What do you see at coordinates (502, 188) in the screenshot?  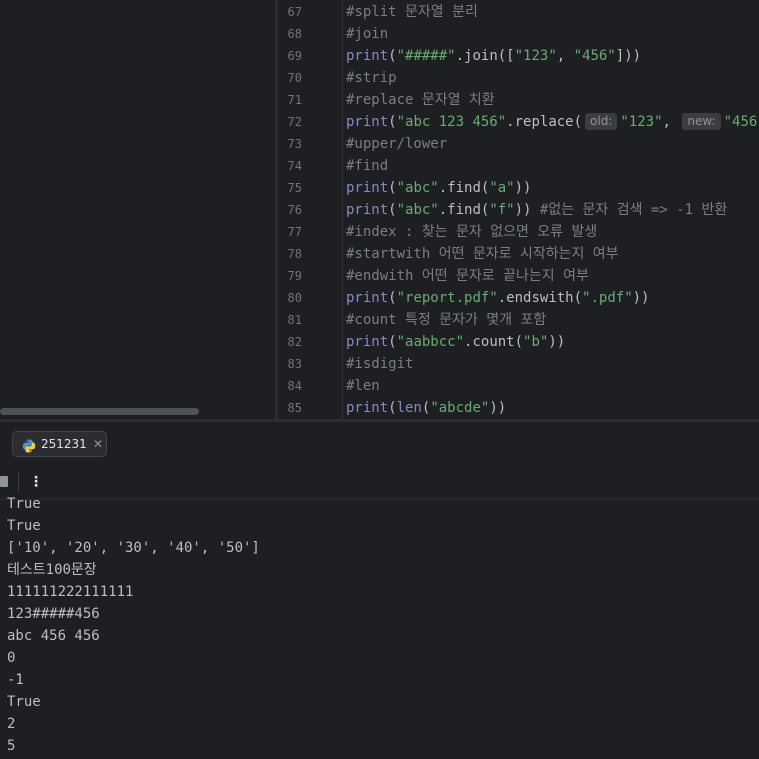 I see `code-token: "a"` at bounding box center [502, 188].